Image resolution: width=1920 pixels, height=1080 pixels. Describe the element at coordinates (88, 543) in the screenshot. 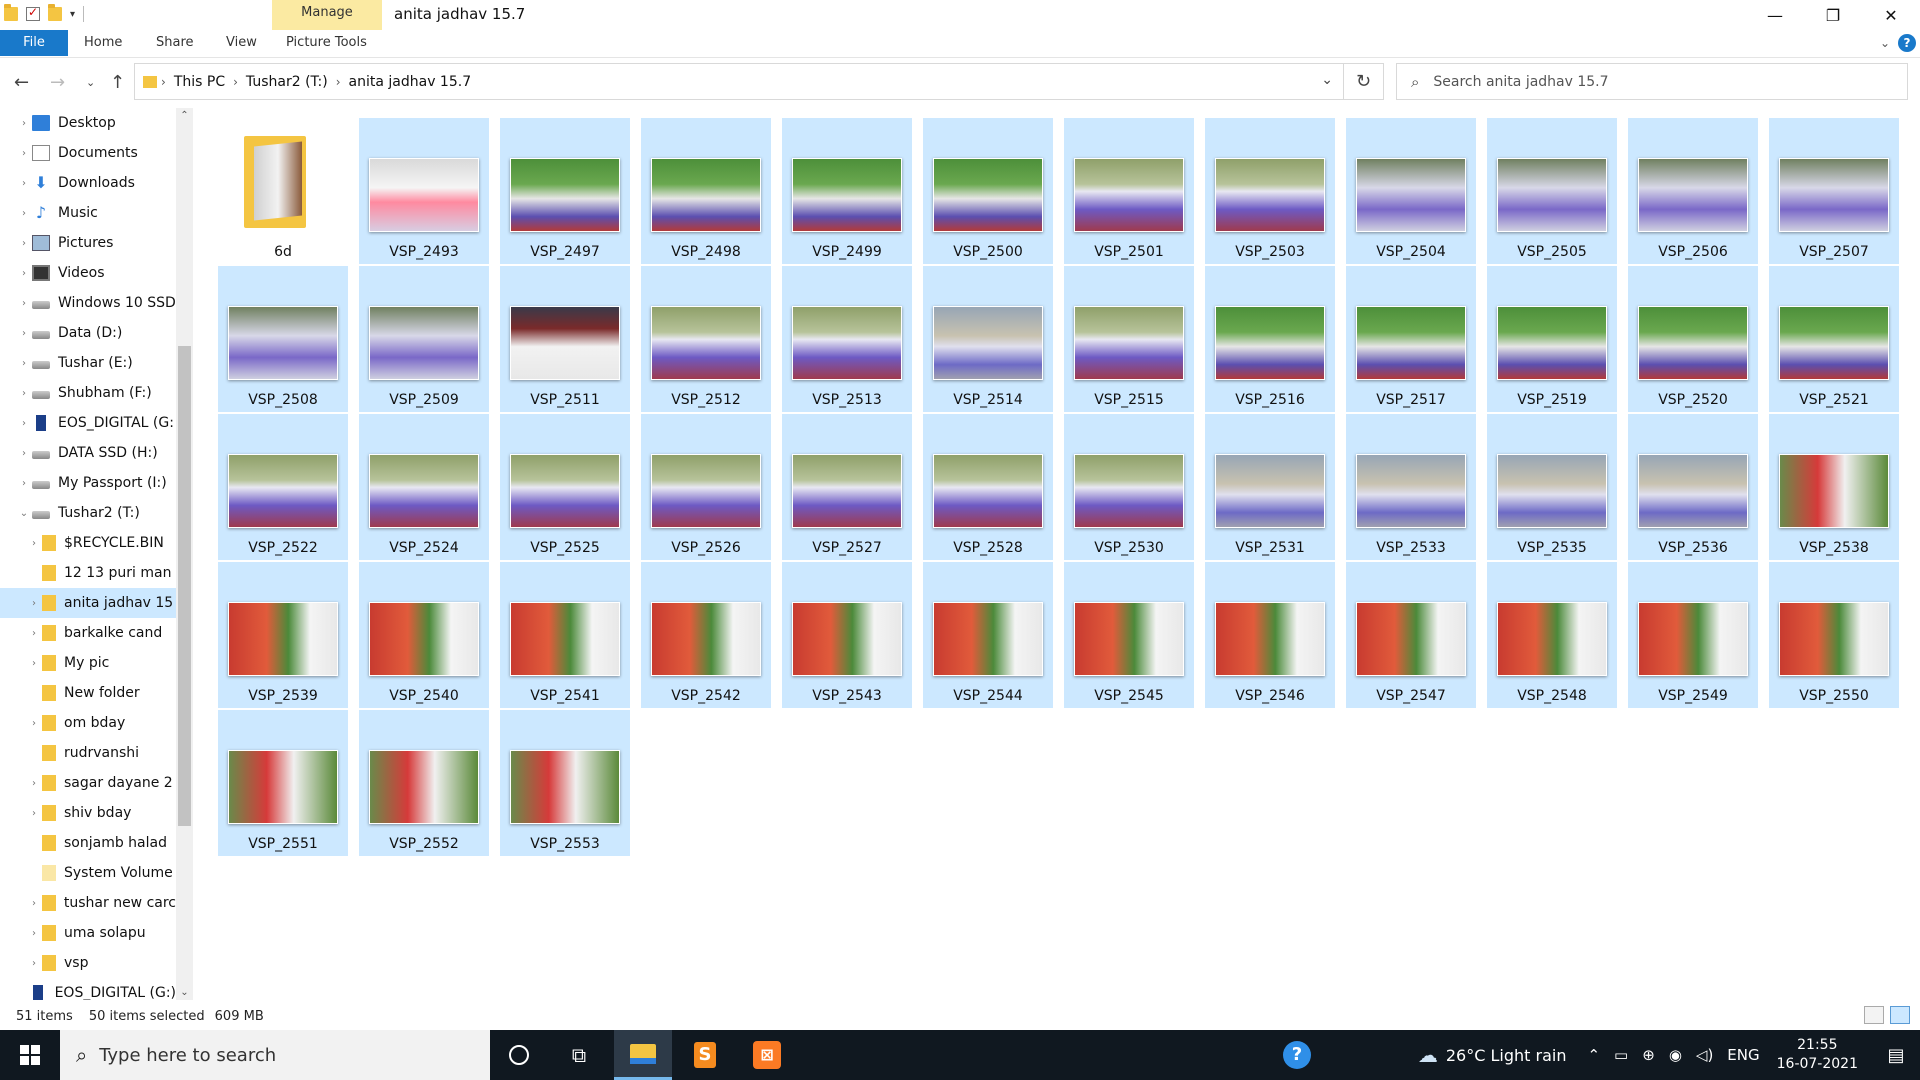

I see `nav-item: › $RECYCLE.BIN` at that location.